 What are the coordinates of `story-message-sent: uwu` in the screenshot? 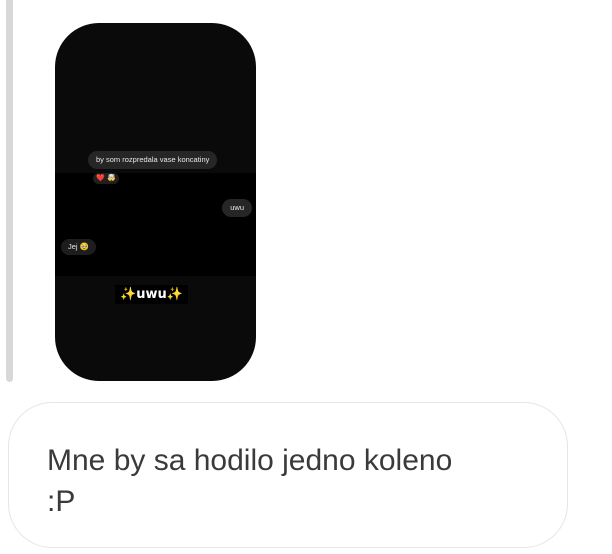 It's located at (237, 208).